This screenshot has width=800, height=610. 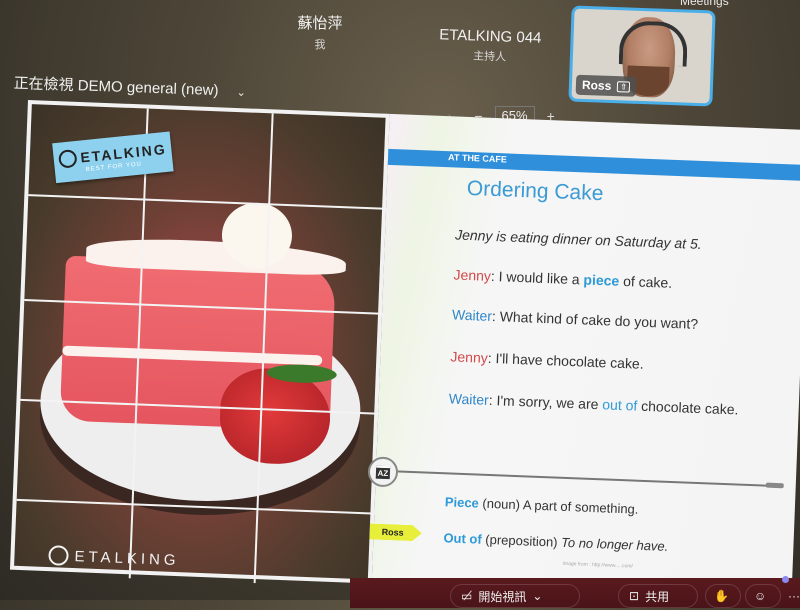 I want to click on start-video-button: ▭̸ 開始視訊 ⌄, so click(x=515, y=596).